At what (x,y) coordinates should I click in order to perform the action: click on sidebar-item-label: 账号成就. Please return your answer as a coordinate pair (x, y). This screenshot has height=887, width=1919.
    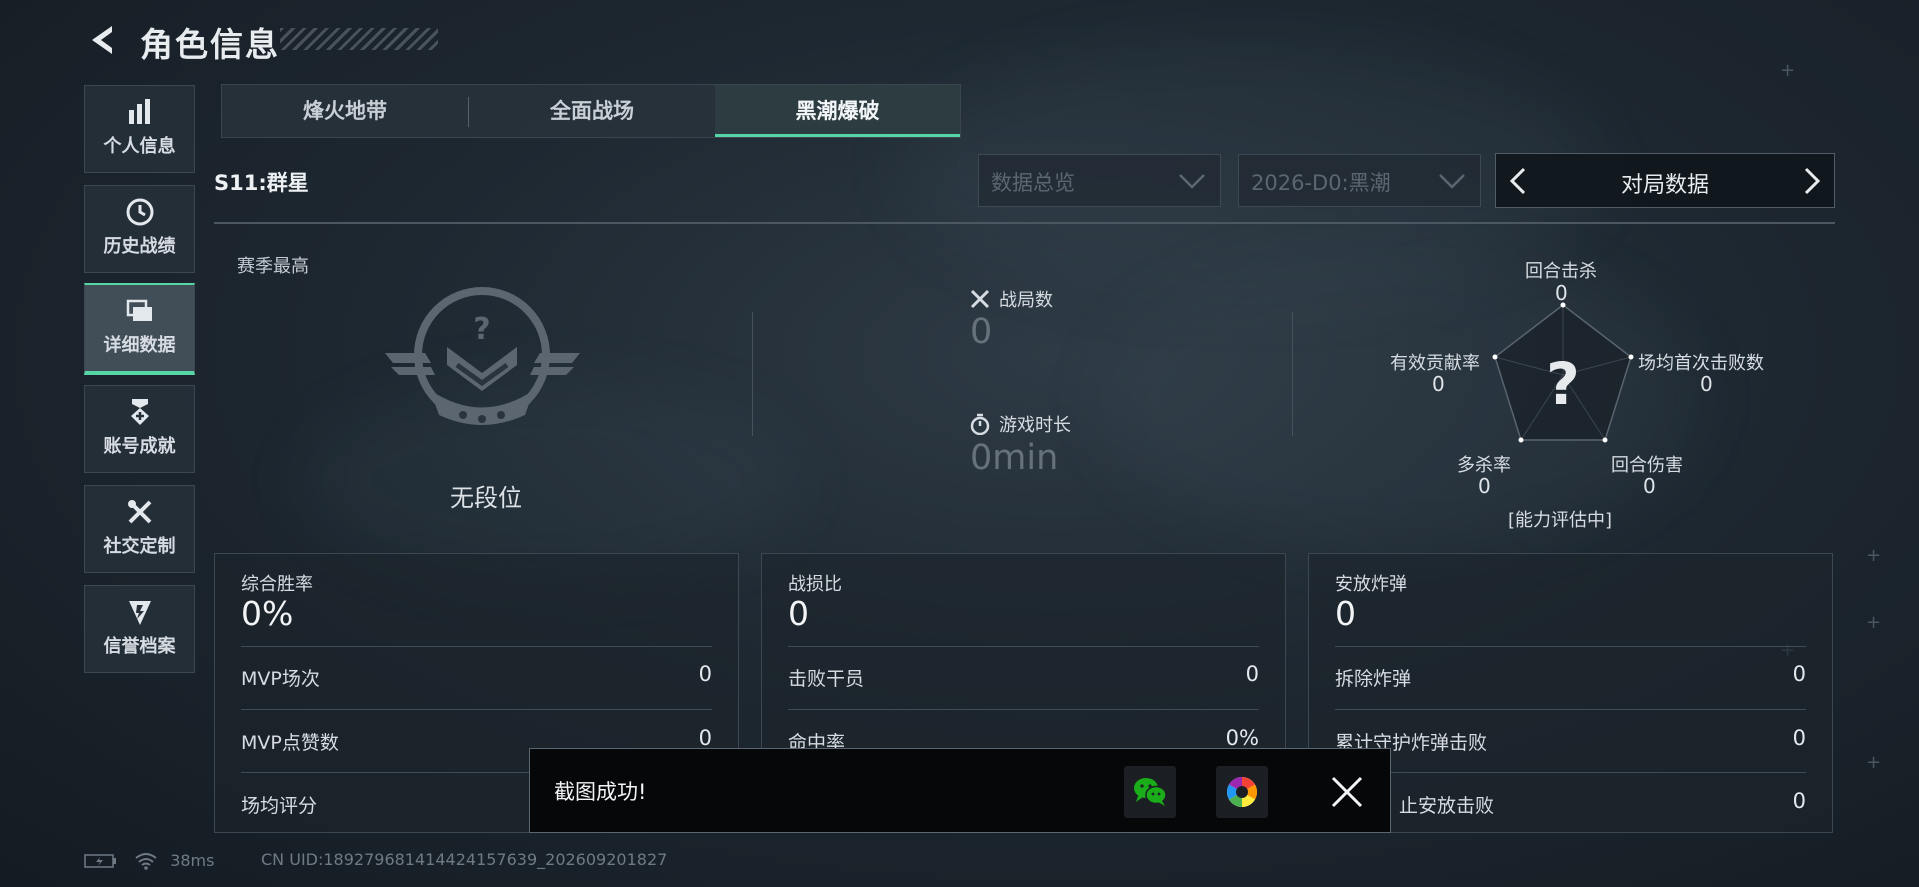
    Looking at the image, I should click on (139, 446).